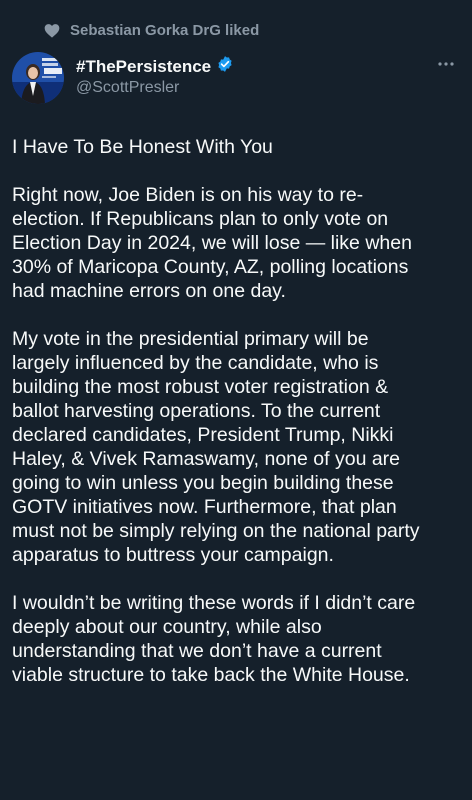 The width and height of the screenshot is (472, 800). Describe the element at coordinates (142, 147) in the screenshot. I see `tweet-paragraph-title: I Have To Be Honest With You` at that location.